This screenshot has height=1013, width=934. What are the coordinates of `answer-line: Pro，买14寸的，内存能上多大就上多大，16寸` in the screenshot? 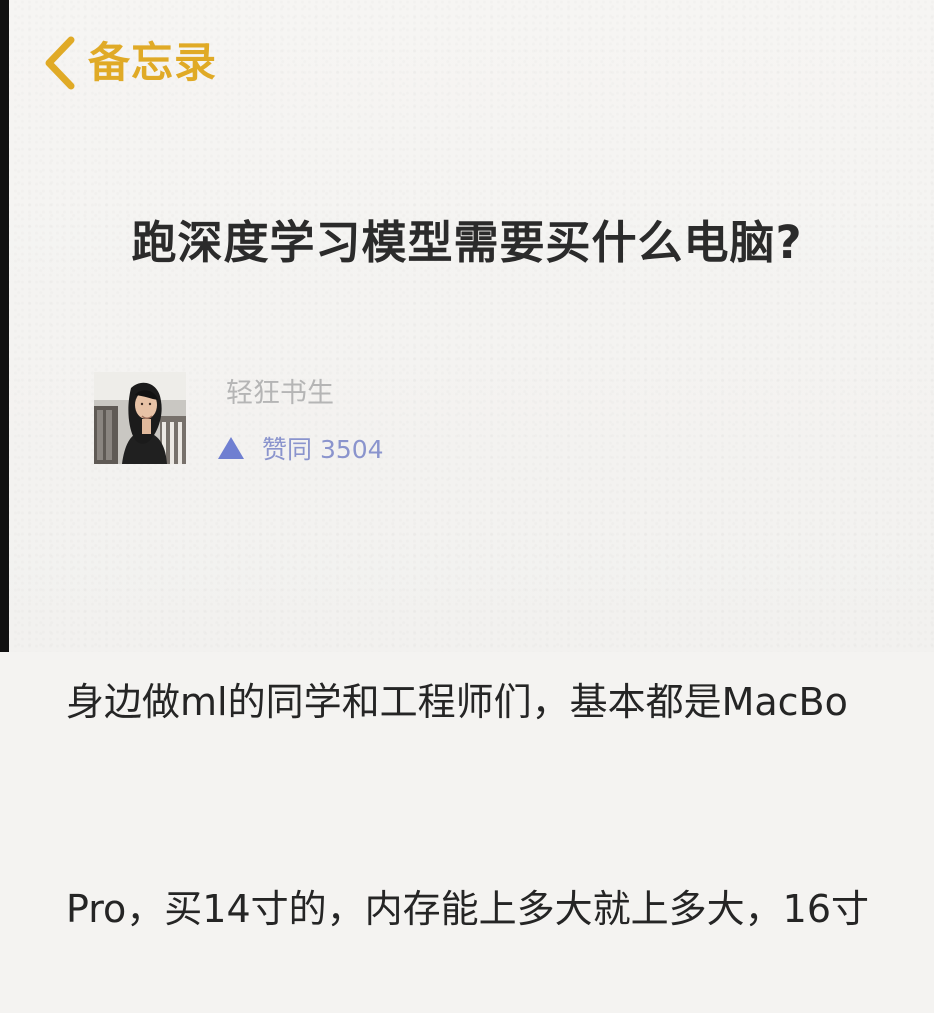 It's located at (467, 909).